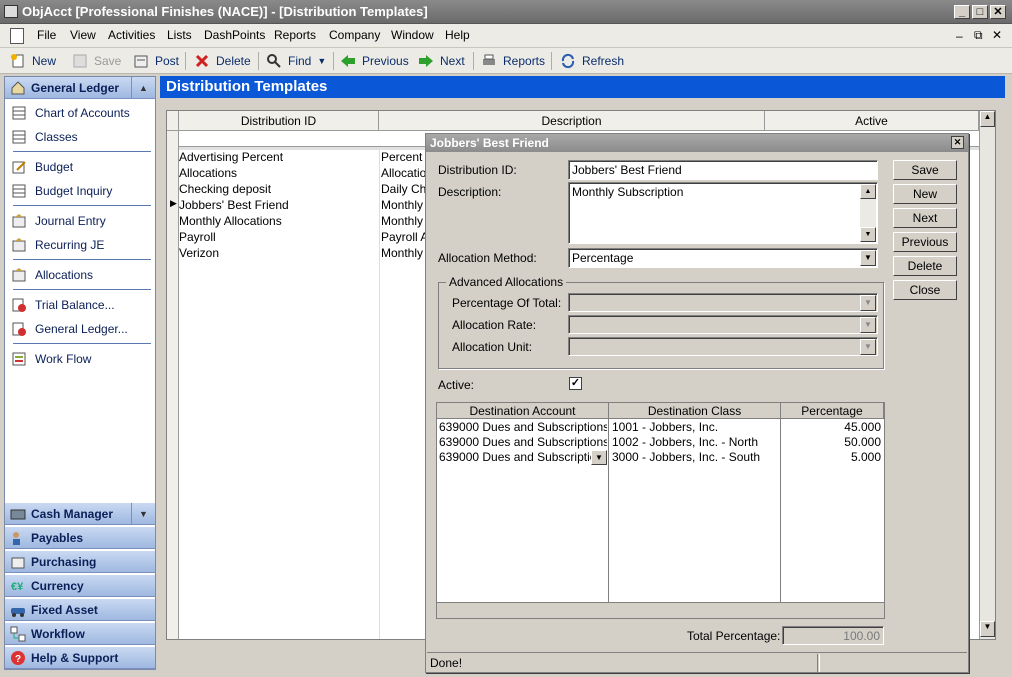 This screenshot has width=1012, height=677. What do you see at coordinates (592, 61) in the screenshot?
I see `refresh-button: Refresh` at bounding box center [592, 61].